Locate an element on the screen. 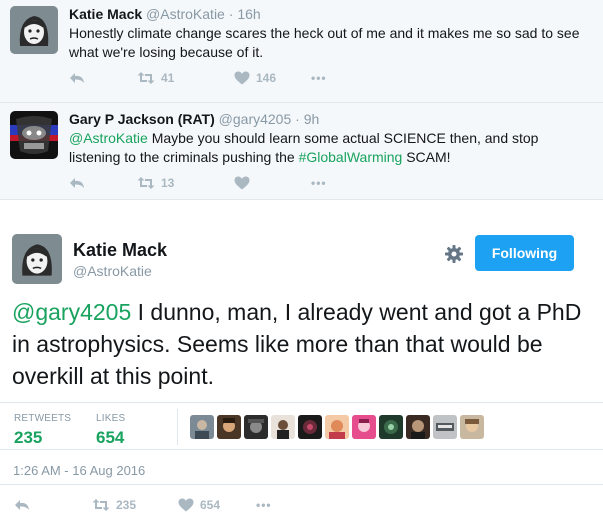 Image resolution: width=603 pixels, height=517 pixels. tweet-header: Katie Mack @AstroKatie · 16h is located at coordinates (165, 14).